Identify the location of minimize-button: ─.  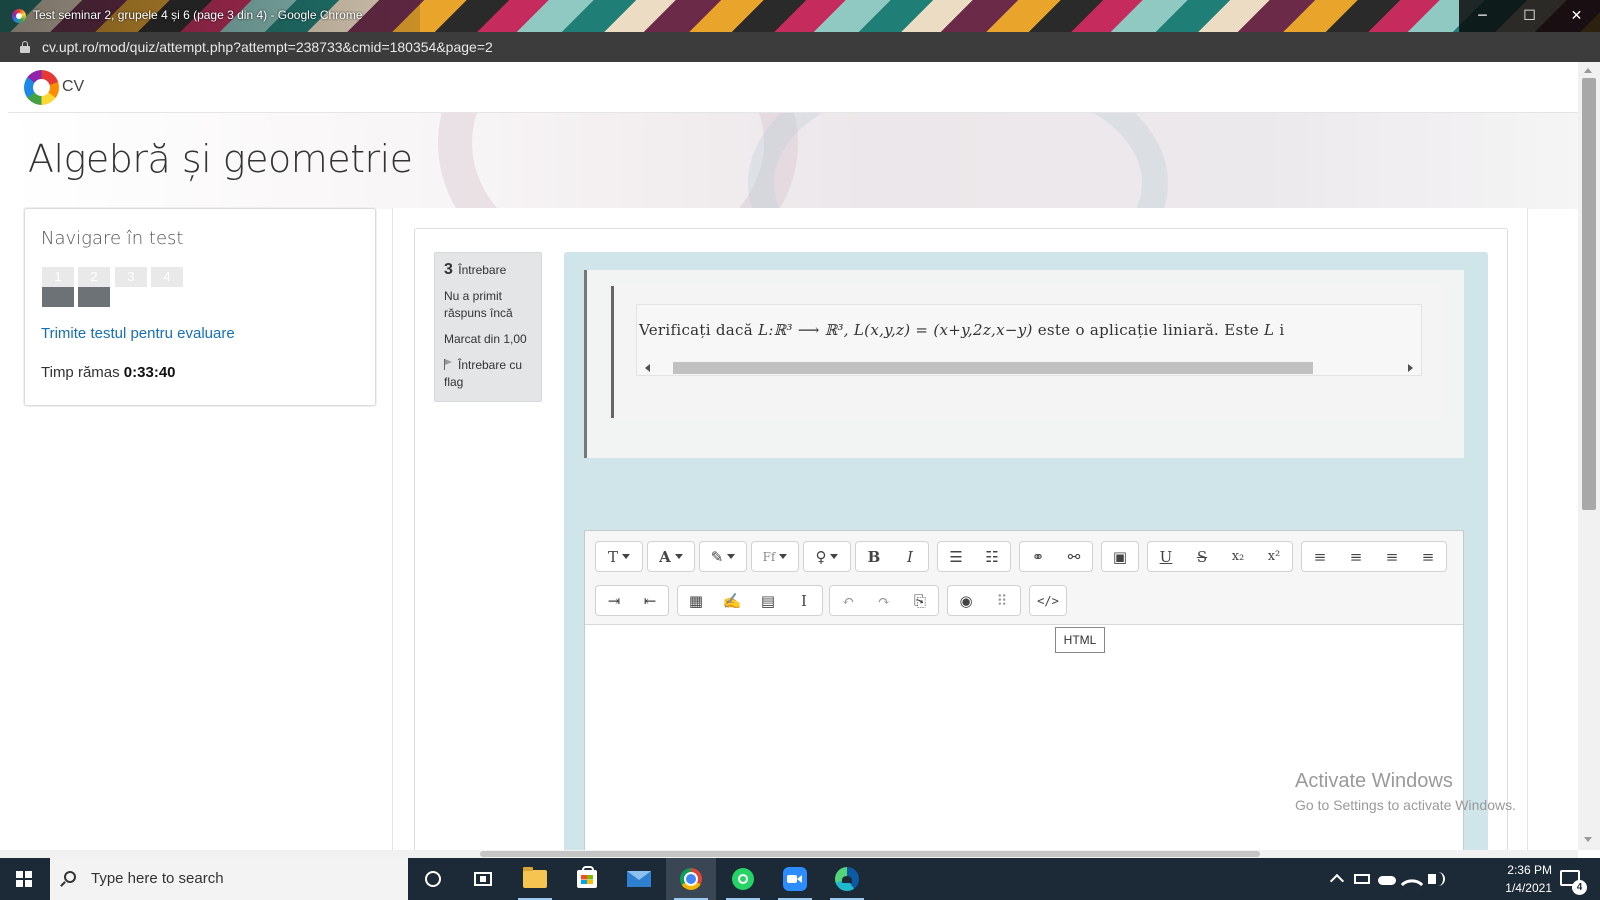
(1482, 16).